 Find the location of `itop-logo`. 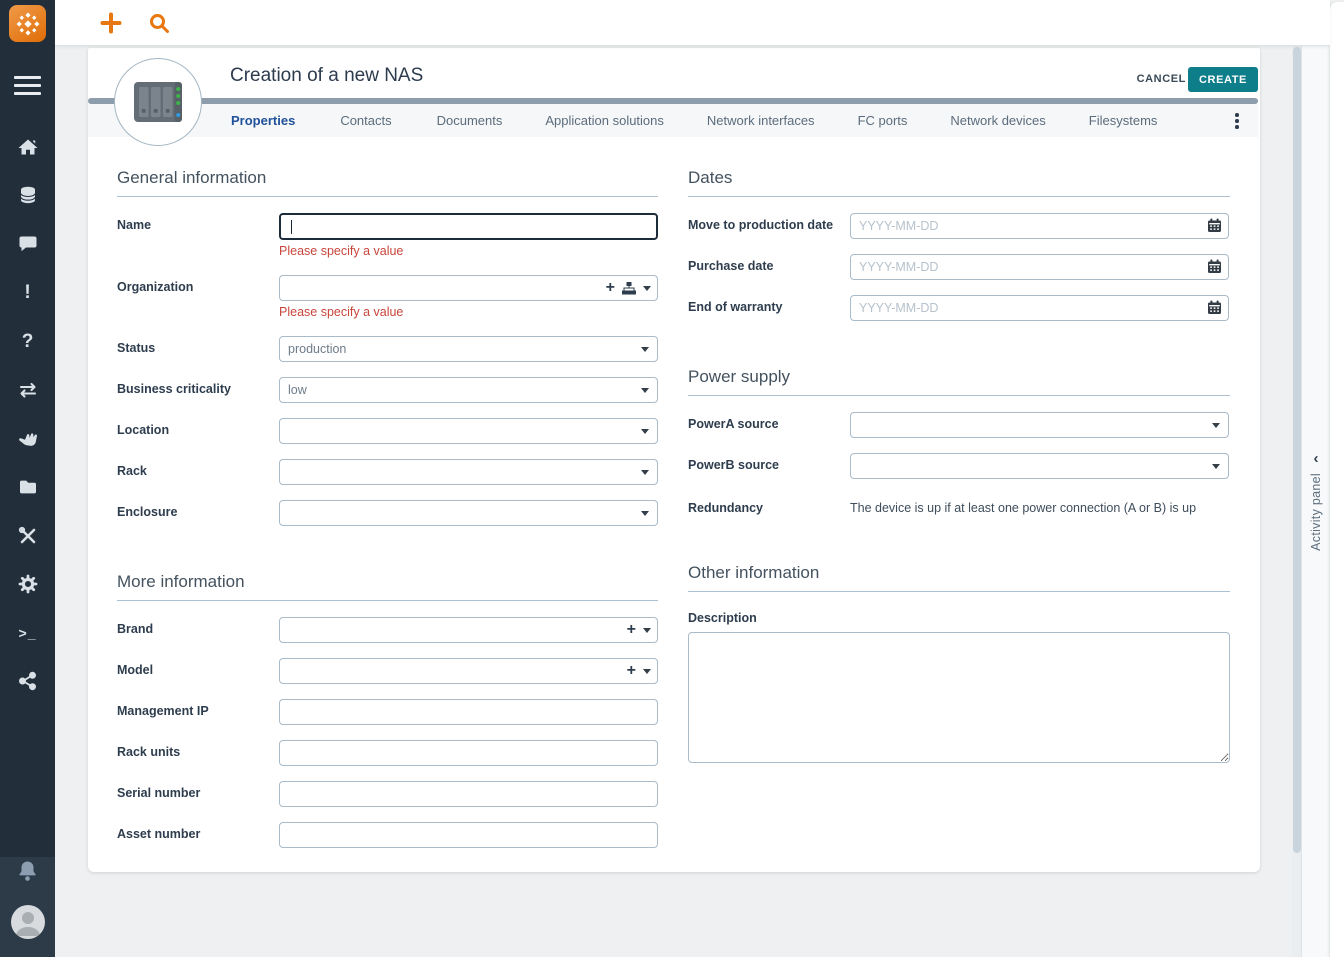

itop-logo is located at coordinates (27, 23).